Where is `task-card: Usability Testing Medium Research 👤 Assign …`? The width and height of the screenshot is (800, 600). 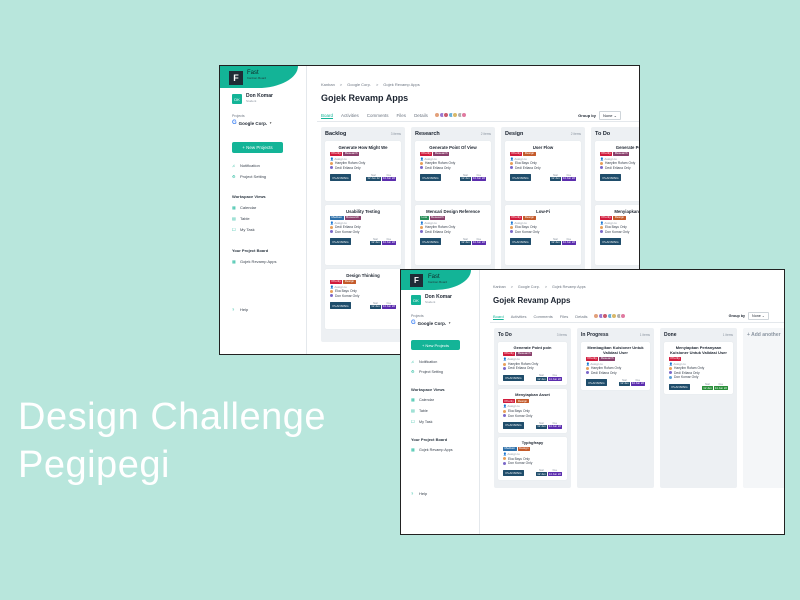
task-card: Usability Testing Medium Research 👤 Assign … is located at coordinates (363, 235).